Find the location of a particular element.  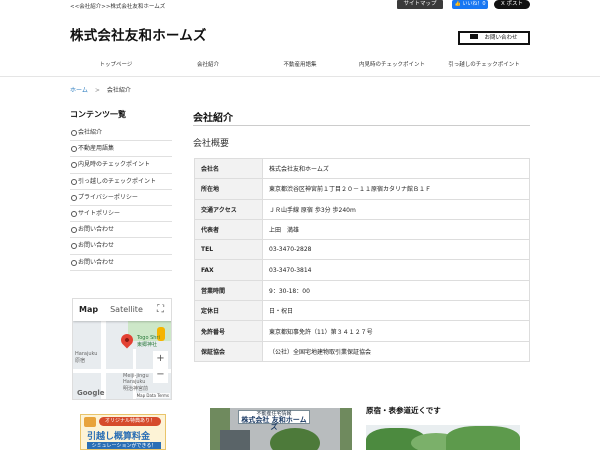

sidebar-item-company: 会社紹介 is located at coordinates (121, 133).